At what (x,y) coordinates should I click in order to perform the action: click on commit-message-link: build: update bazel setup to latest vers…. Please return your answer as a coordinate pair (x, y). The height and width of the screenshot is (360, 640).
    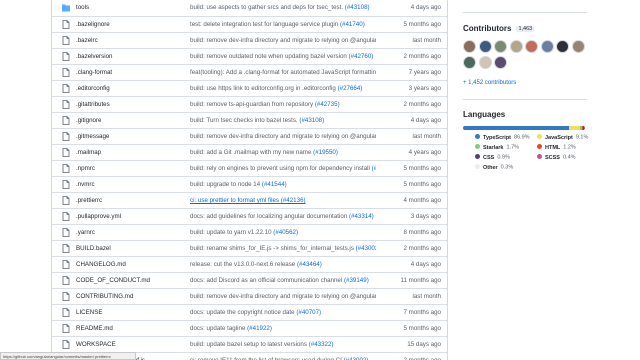
    Looking at the image, I should click on (283, 344).